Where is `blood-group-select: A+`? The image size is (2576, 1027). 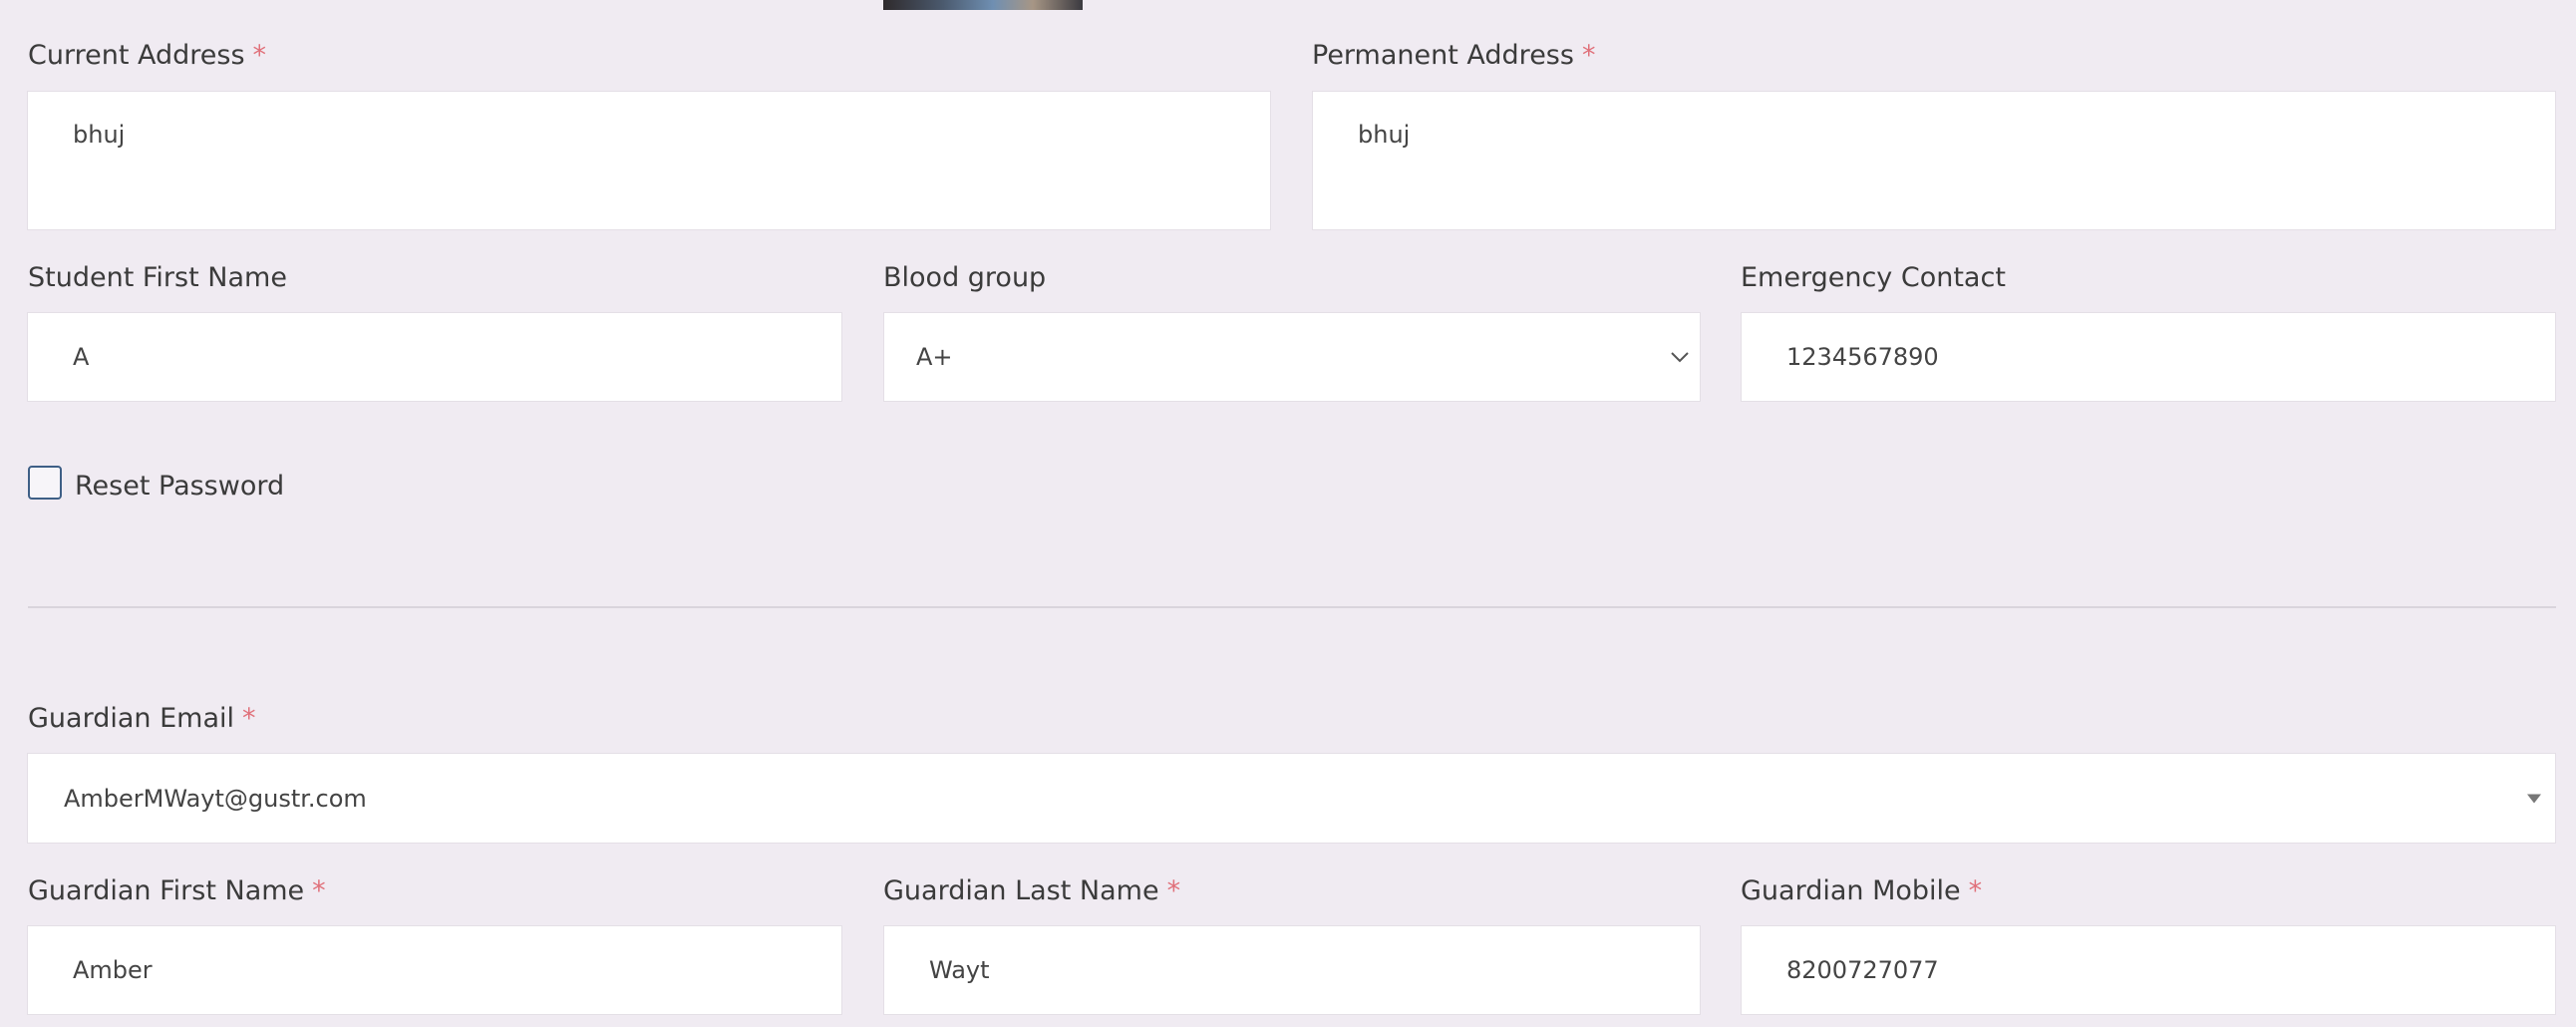 blood-group-select: A+ is located at coordinates (1292, 357).